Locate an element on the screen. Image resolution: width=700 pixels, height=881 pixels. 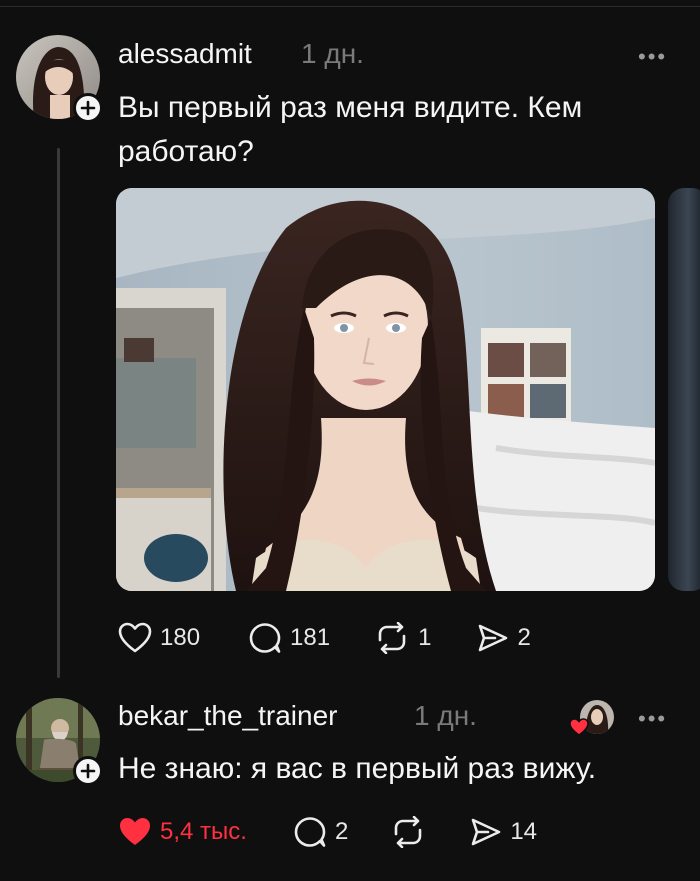
reply-like-button: 5,4 тыс. is located at coordinates (182, 832).